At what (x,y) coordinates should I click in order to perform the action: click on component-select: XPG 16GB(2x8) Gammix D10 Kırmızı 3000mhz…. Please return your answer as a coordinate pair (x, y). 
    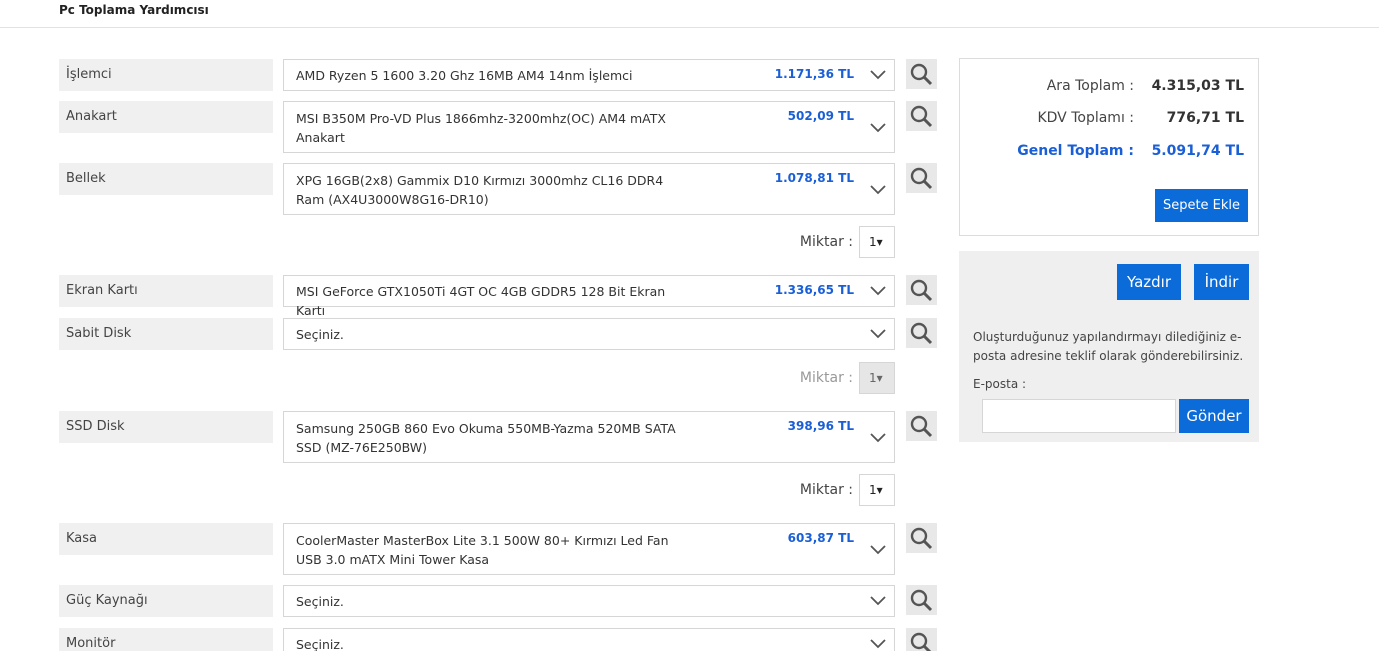
    Looking at the image, I should click on (589, 189).